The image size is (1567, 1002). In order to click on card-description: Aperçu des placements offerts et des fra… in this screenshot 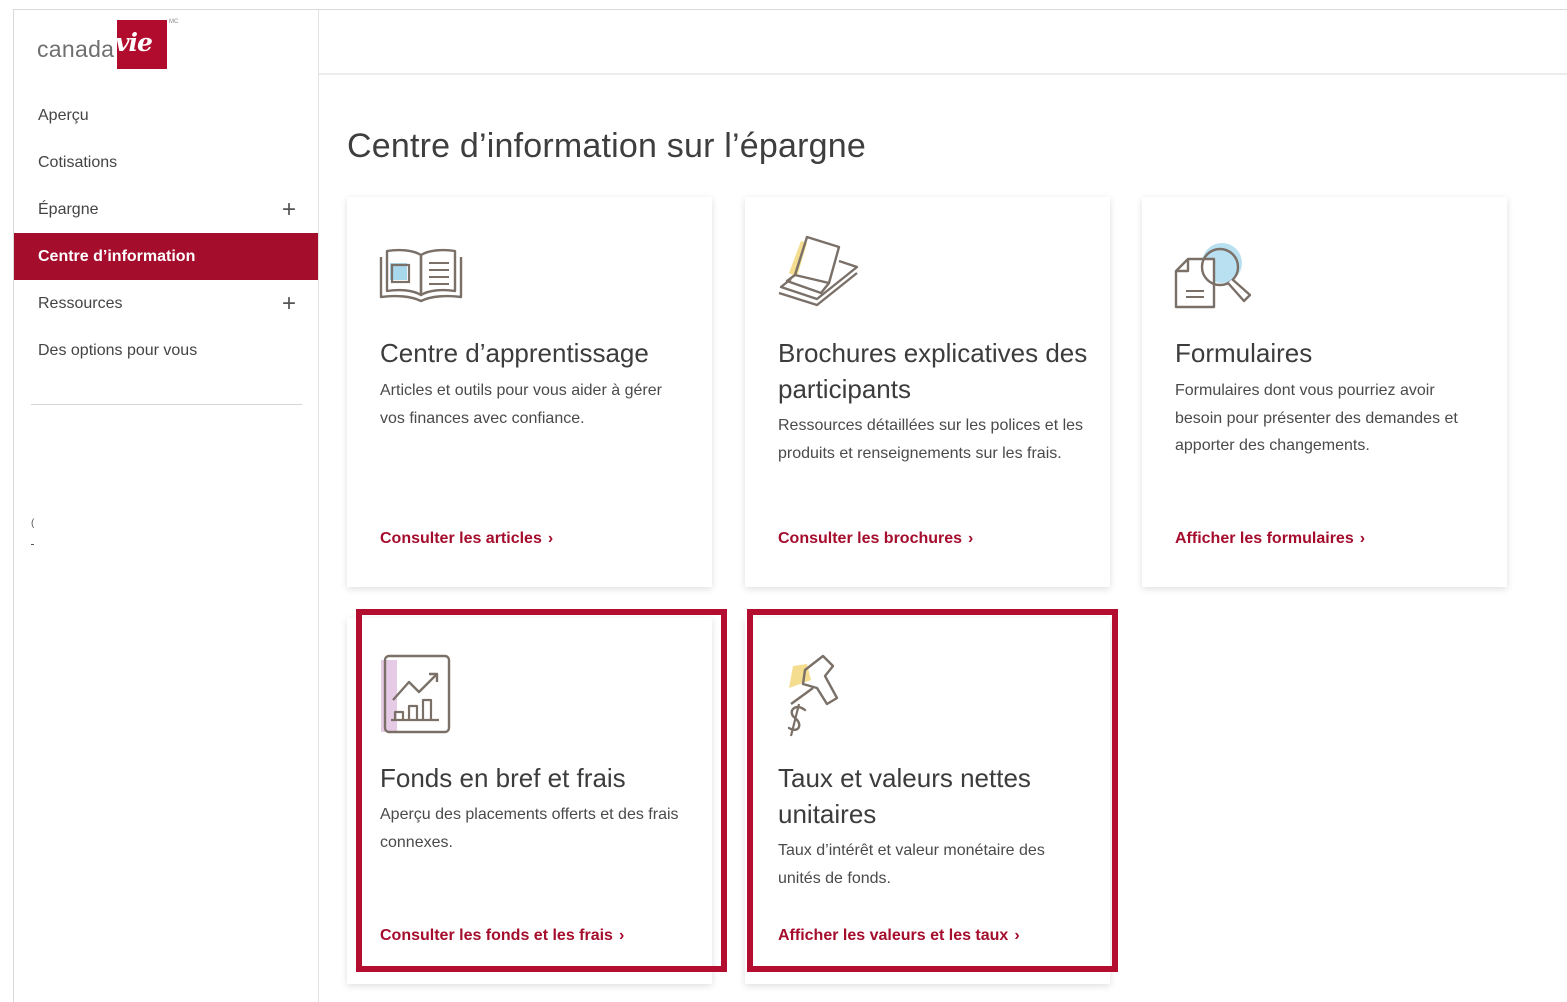, I will do `click(529, 828)`.